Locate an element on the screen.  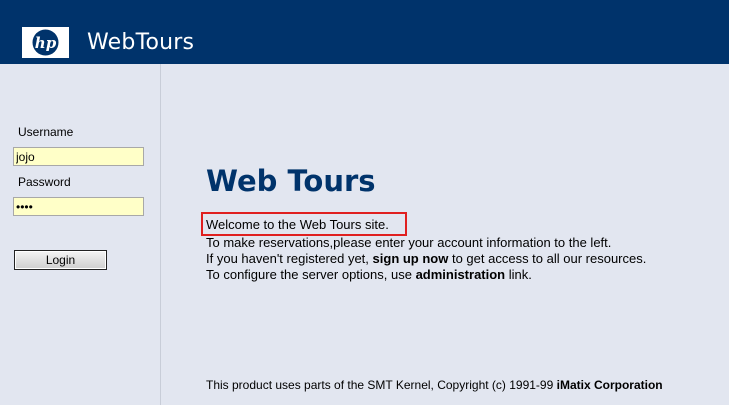
page-title: Web Tours is located at coordinates (291, 181).